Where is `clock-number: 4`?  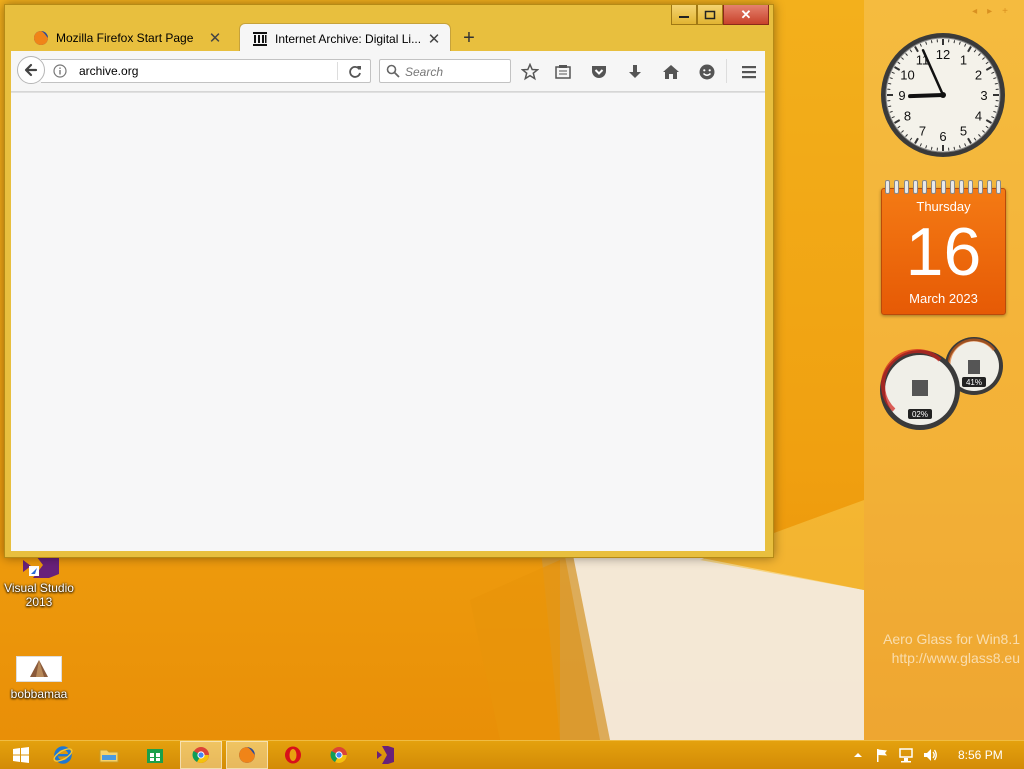 clock-number: 4 is located at coordinates (978, 116).